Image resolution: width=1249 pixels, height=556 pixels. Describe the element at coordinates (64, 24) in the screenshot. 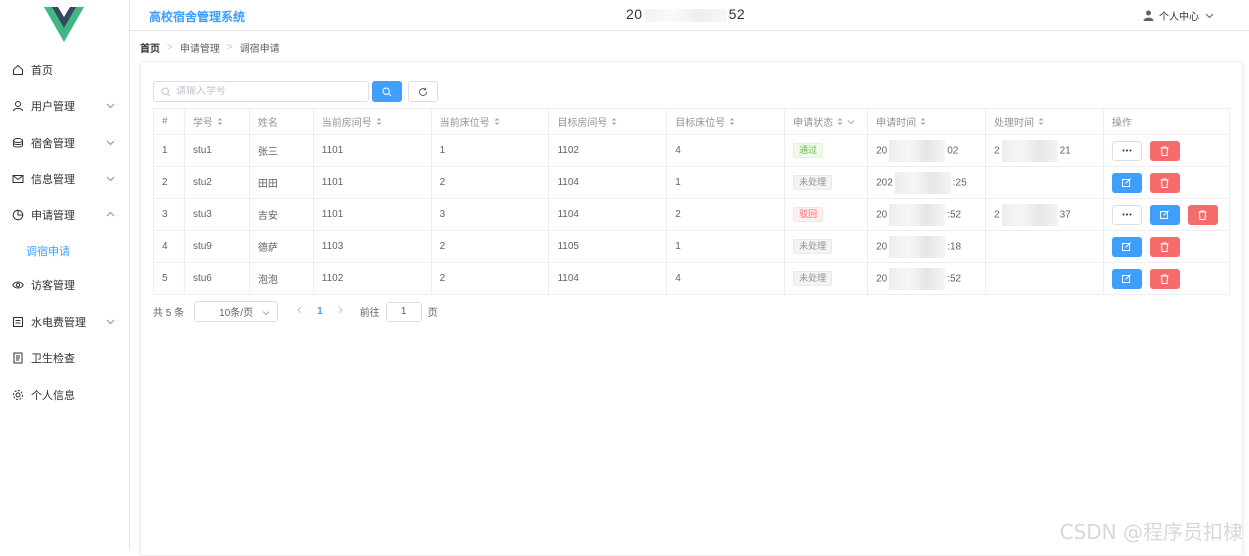

I see `vue-logo` at that location.